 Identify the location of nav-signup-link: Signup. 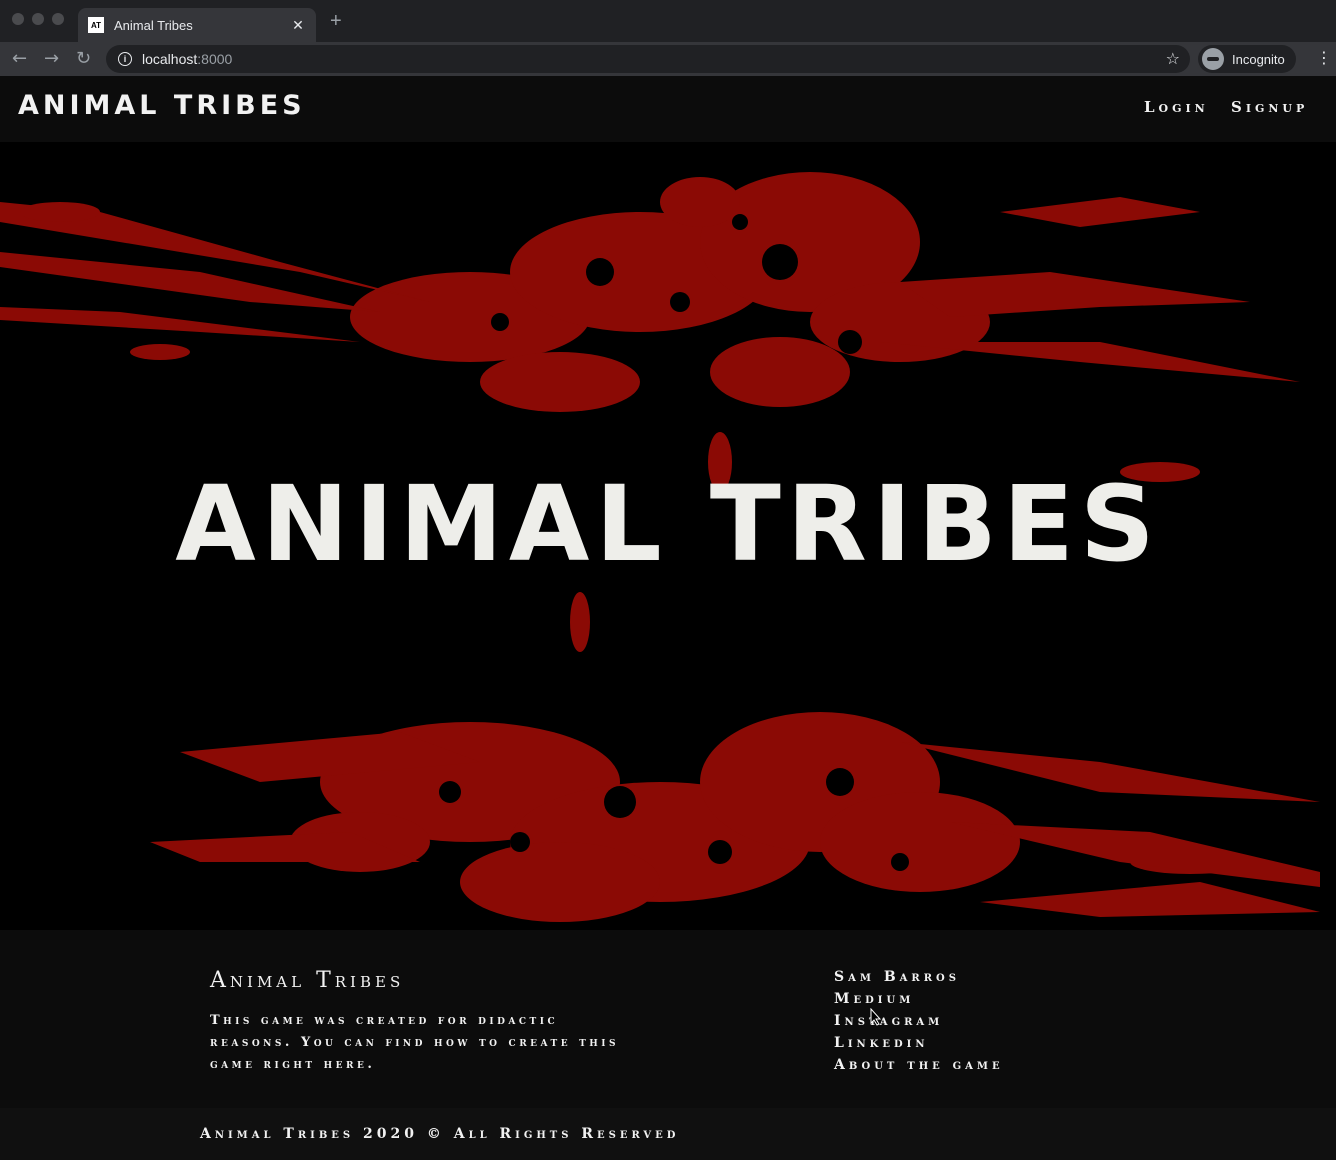
(1269, 107).